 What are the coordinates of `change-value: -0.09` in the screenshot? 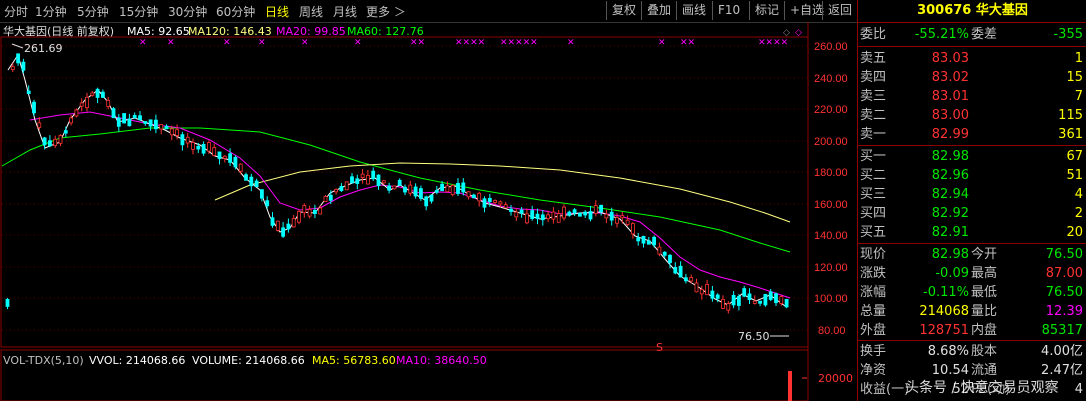 It's located at (952, 273).